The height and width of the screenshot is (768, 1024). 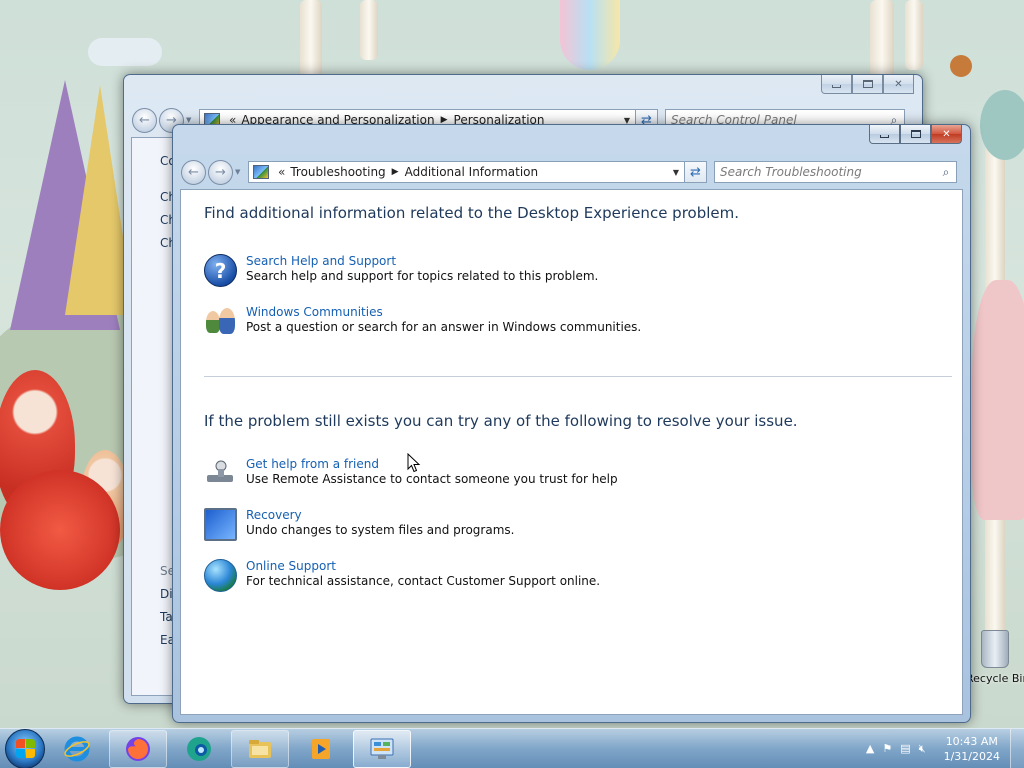 I want to click on mouse-cursor-icon, so click(x=414, y=463).